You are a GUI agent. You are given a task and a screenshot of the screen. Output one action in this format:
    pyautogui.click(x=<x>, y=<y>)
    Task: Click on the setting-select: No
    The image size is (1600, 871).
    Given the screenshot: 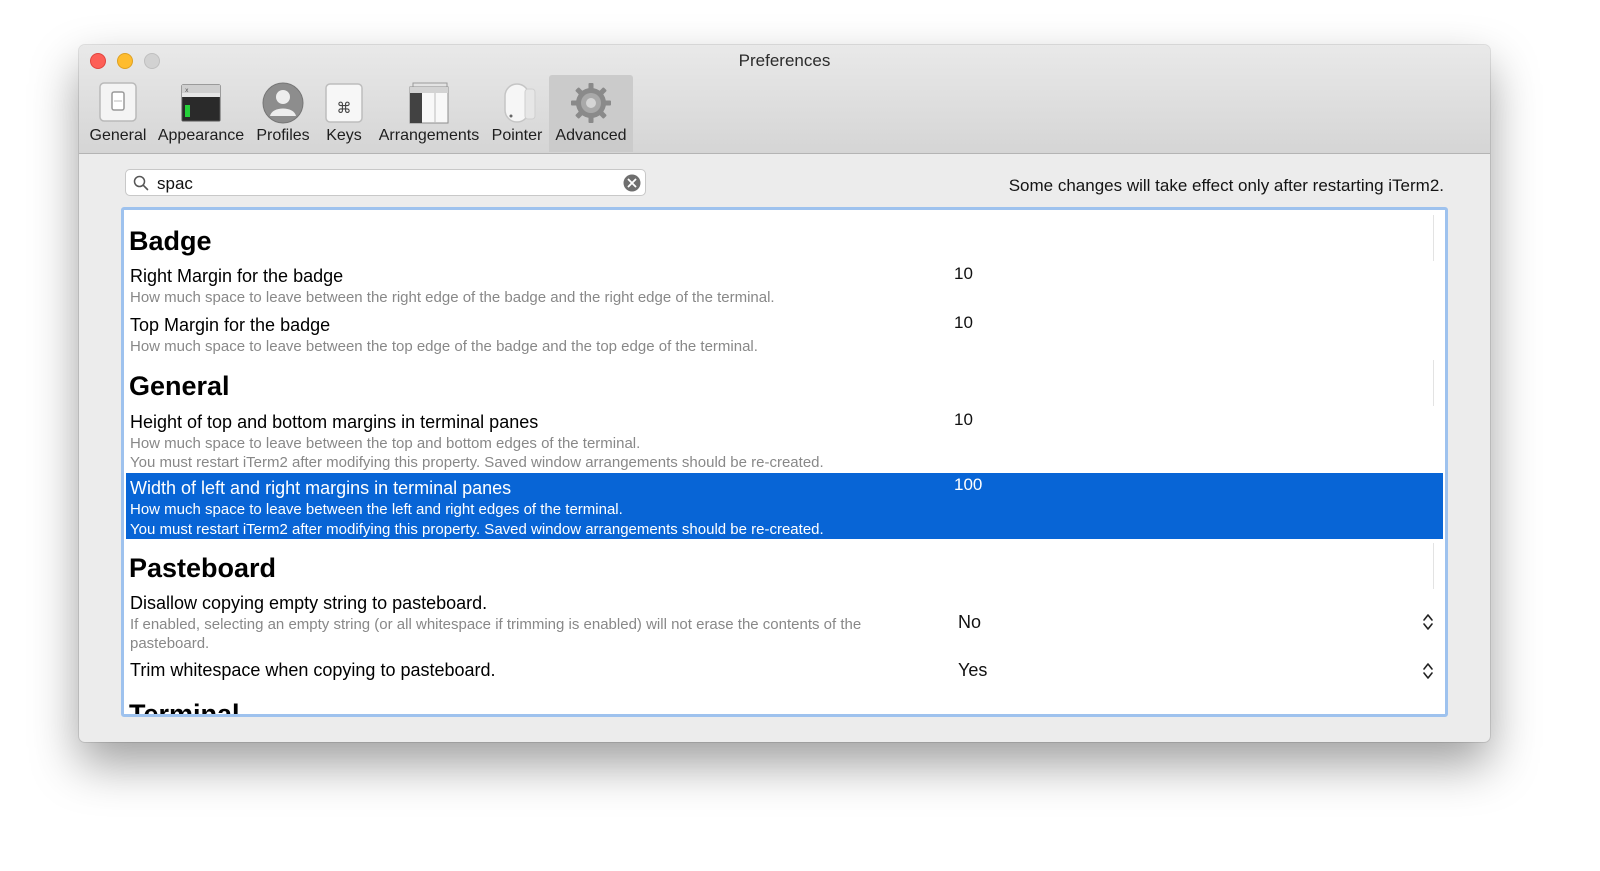 What is the action you would take?
    pyautogui.click(x=969, y=622)
    